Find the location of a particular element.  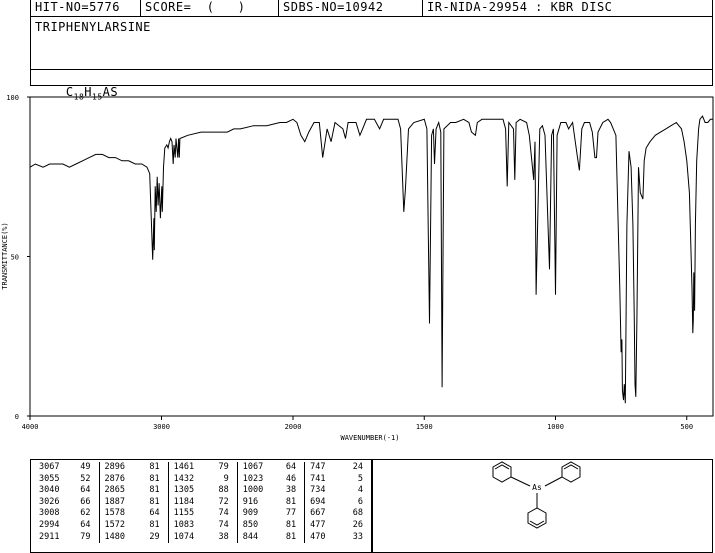

peak-wavenumber: 844 is located at coordinates (253, 537).